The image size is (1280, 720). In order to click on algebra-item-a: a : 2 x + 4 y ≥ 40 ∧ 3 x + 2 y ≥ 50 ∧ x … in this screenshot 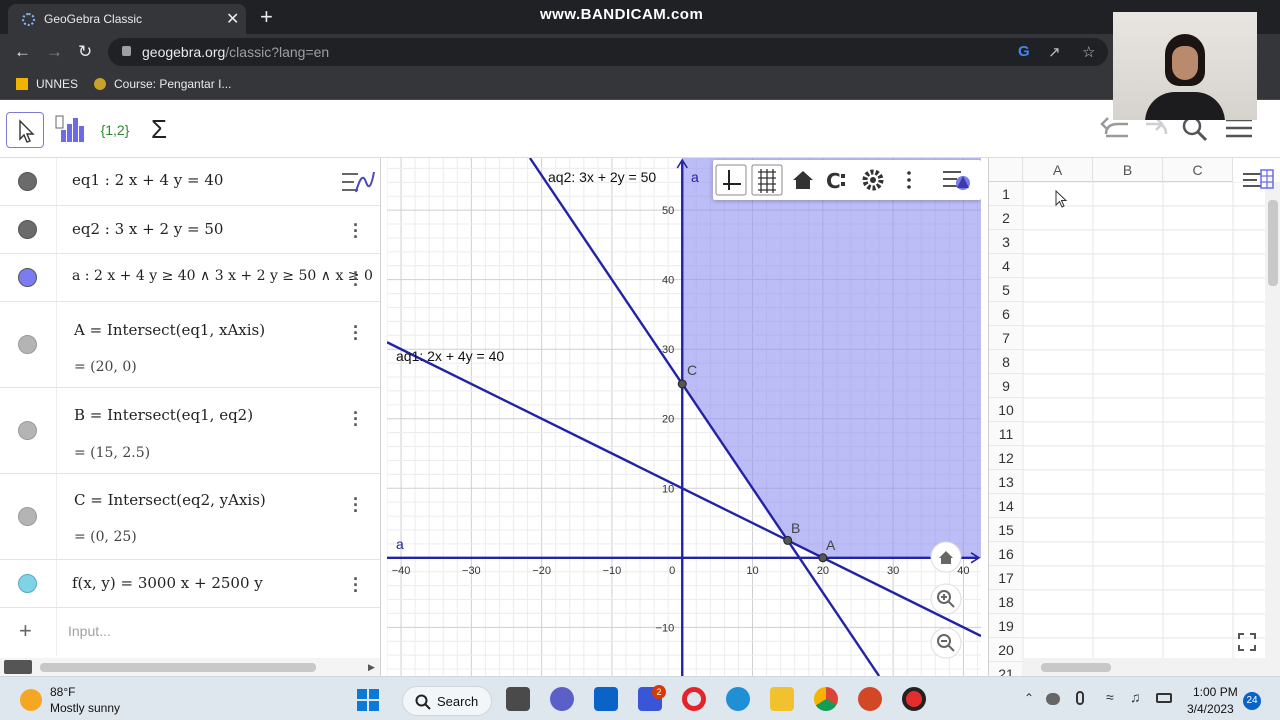, I will do `click(190, 278)`.